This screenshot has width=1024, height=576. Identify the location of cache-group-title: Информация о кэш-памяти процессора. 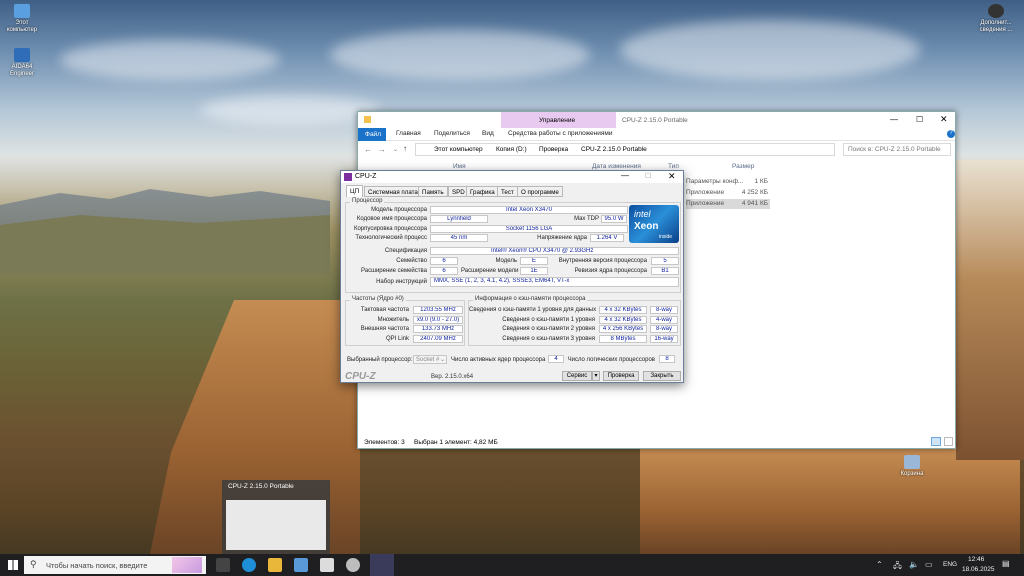
(530, 299).